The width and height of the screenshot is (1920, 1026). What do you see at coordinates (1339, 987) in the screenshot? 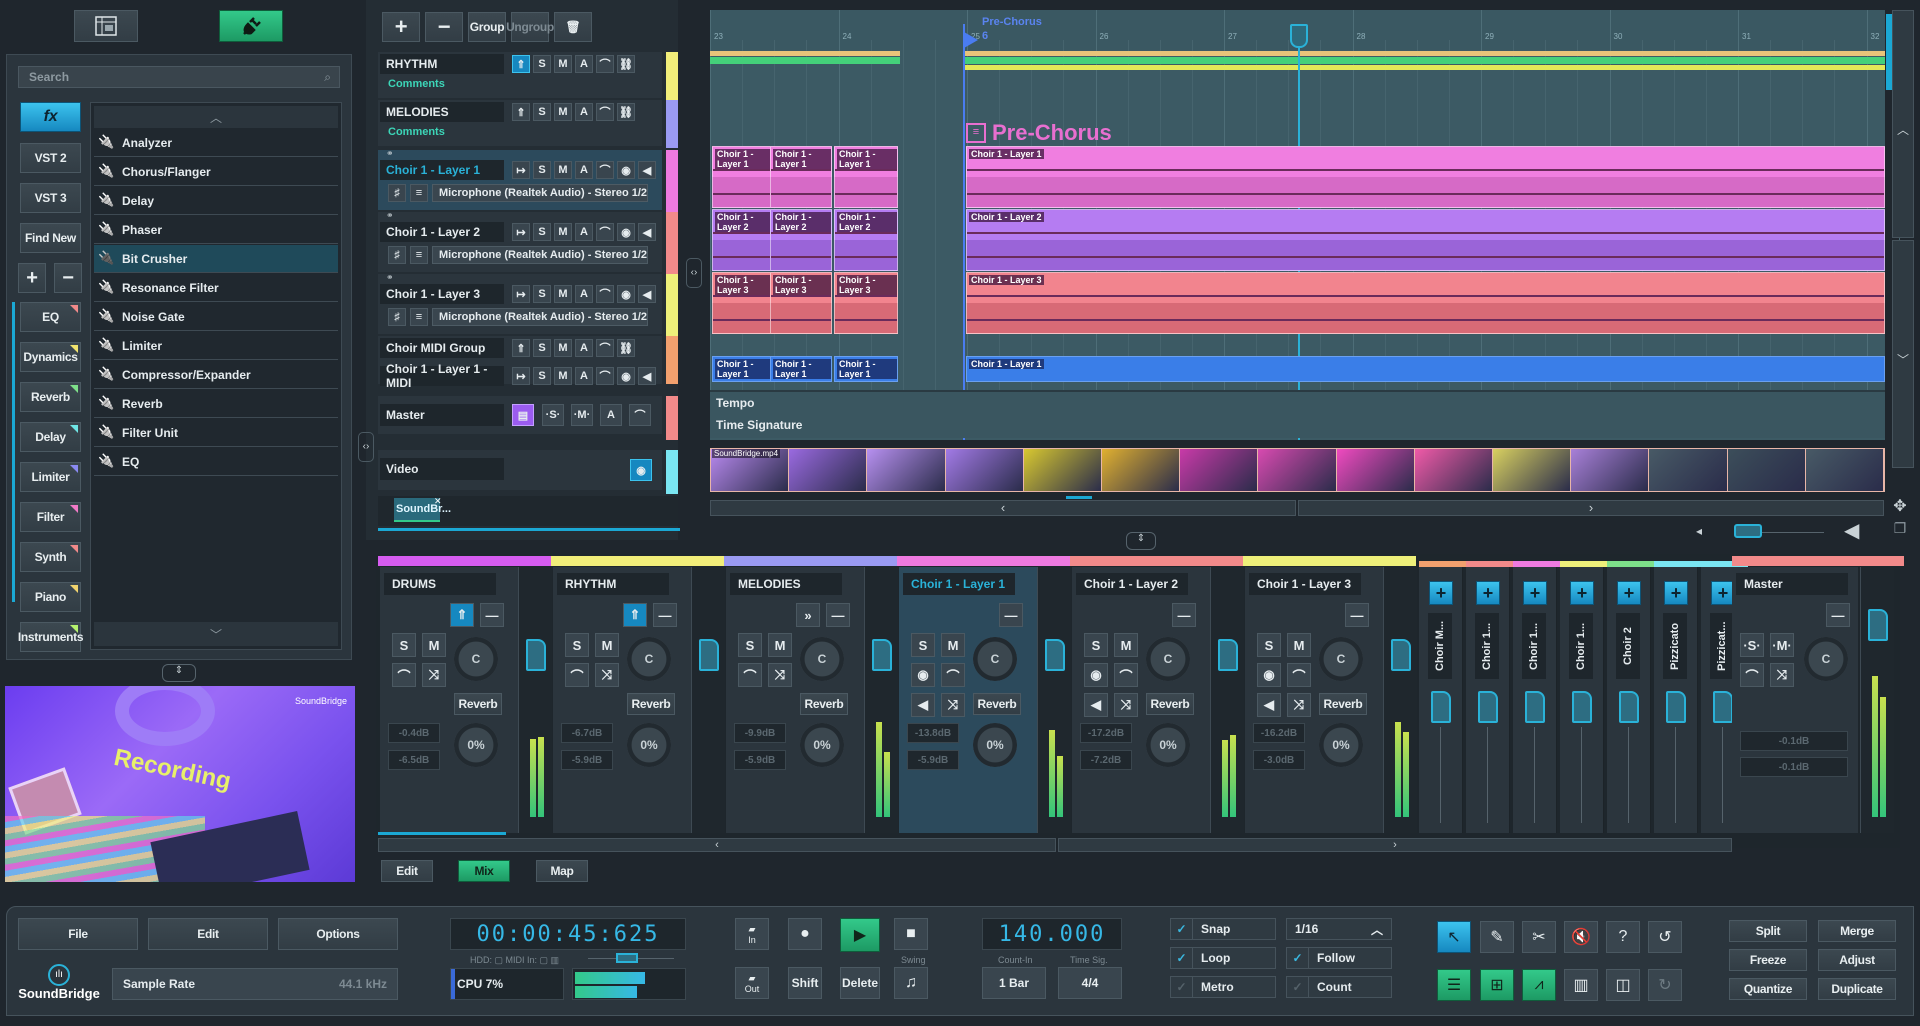
I see `count-toggle: ✓ Count` at bounding box center [1339, 987].